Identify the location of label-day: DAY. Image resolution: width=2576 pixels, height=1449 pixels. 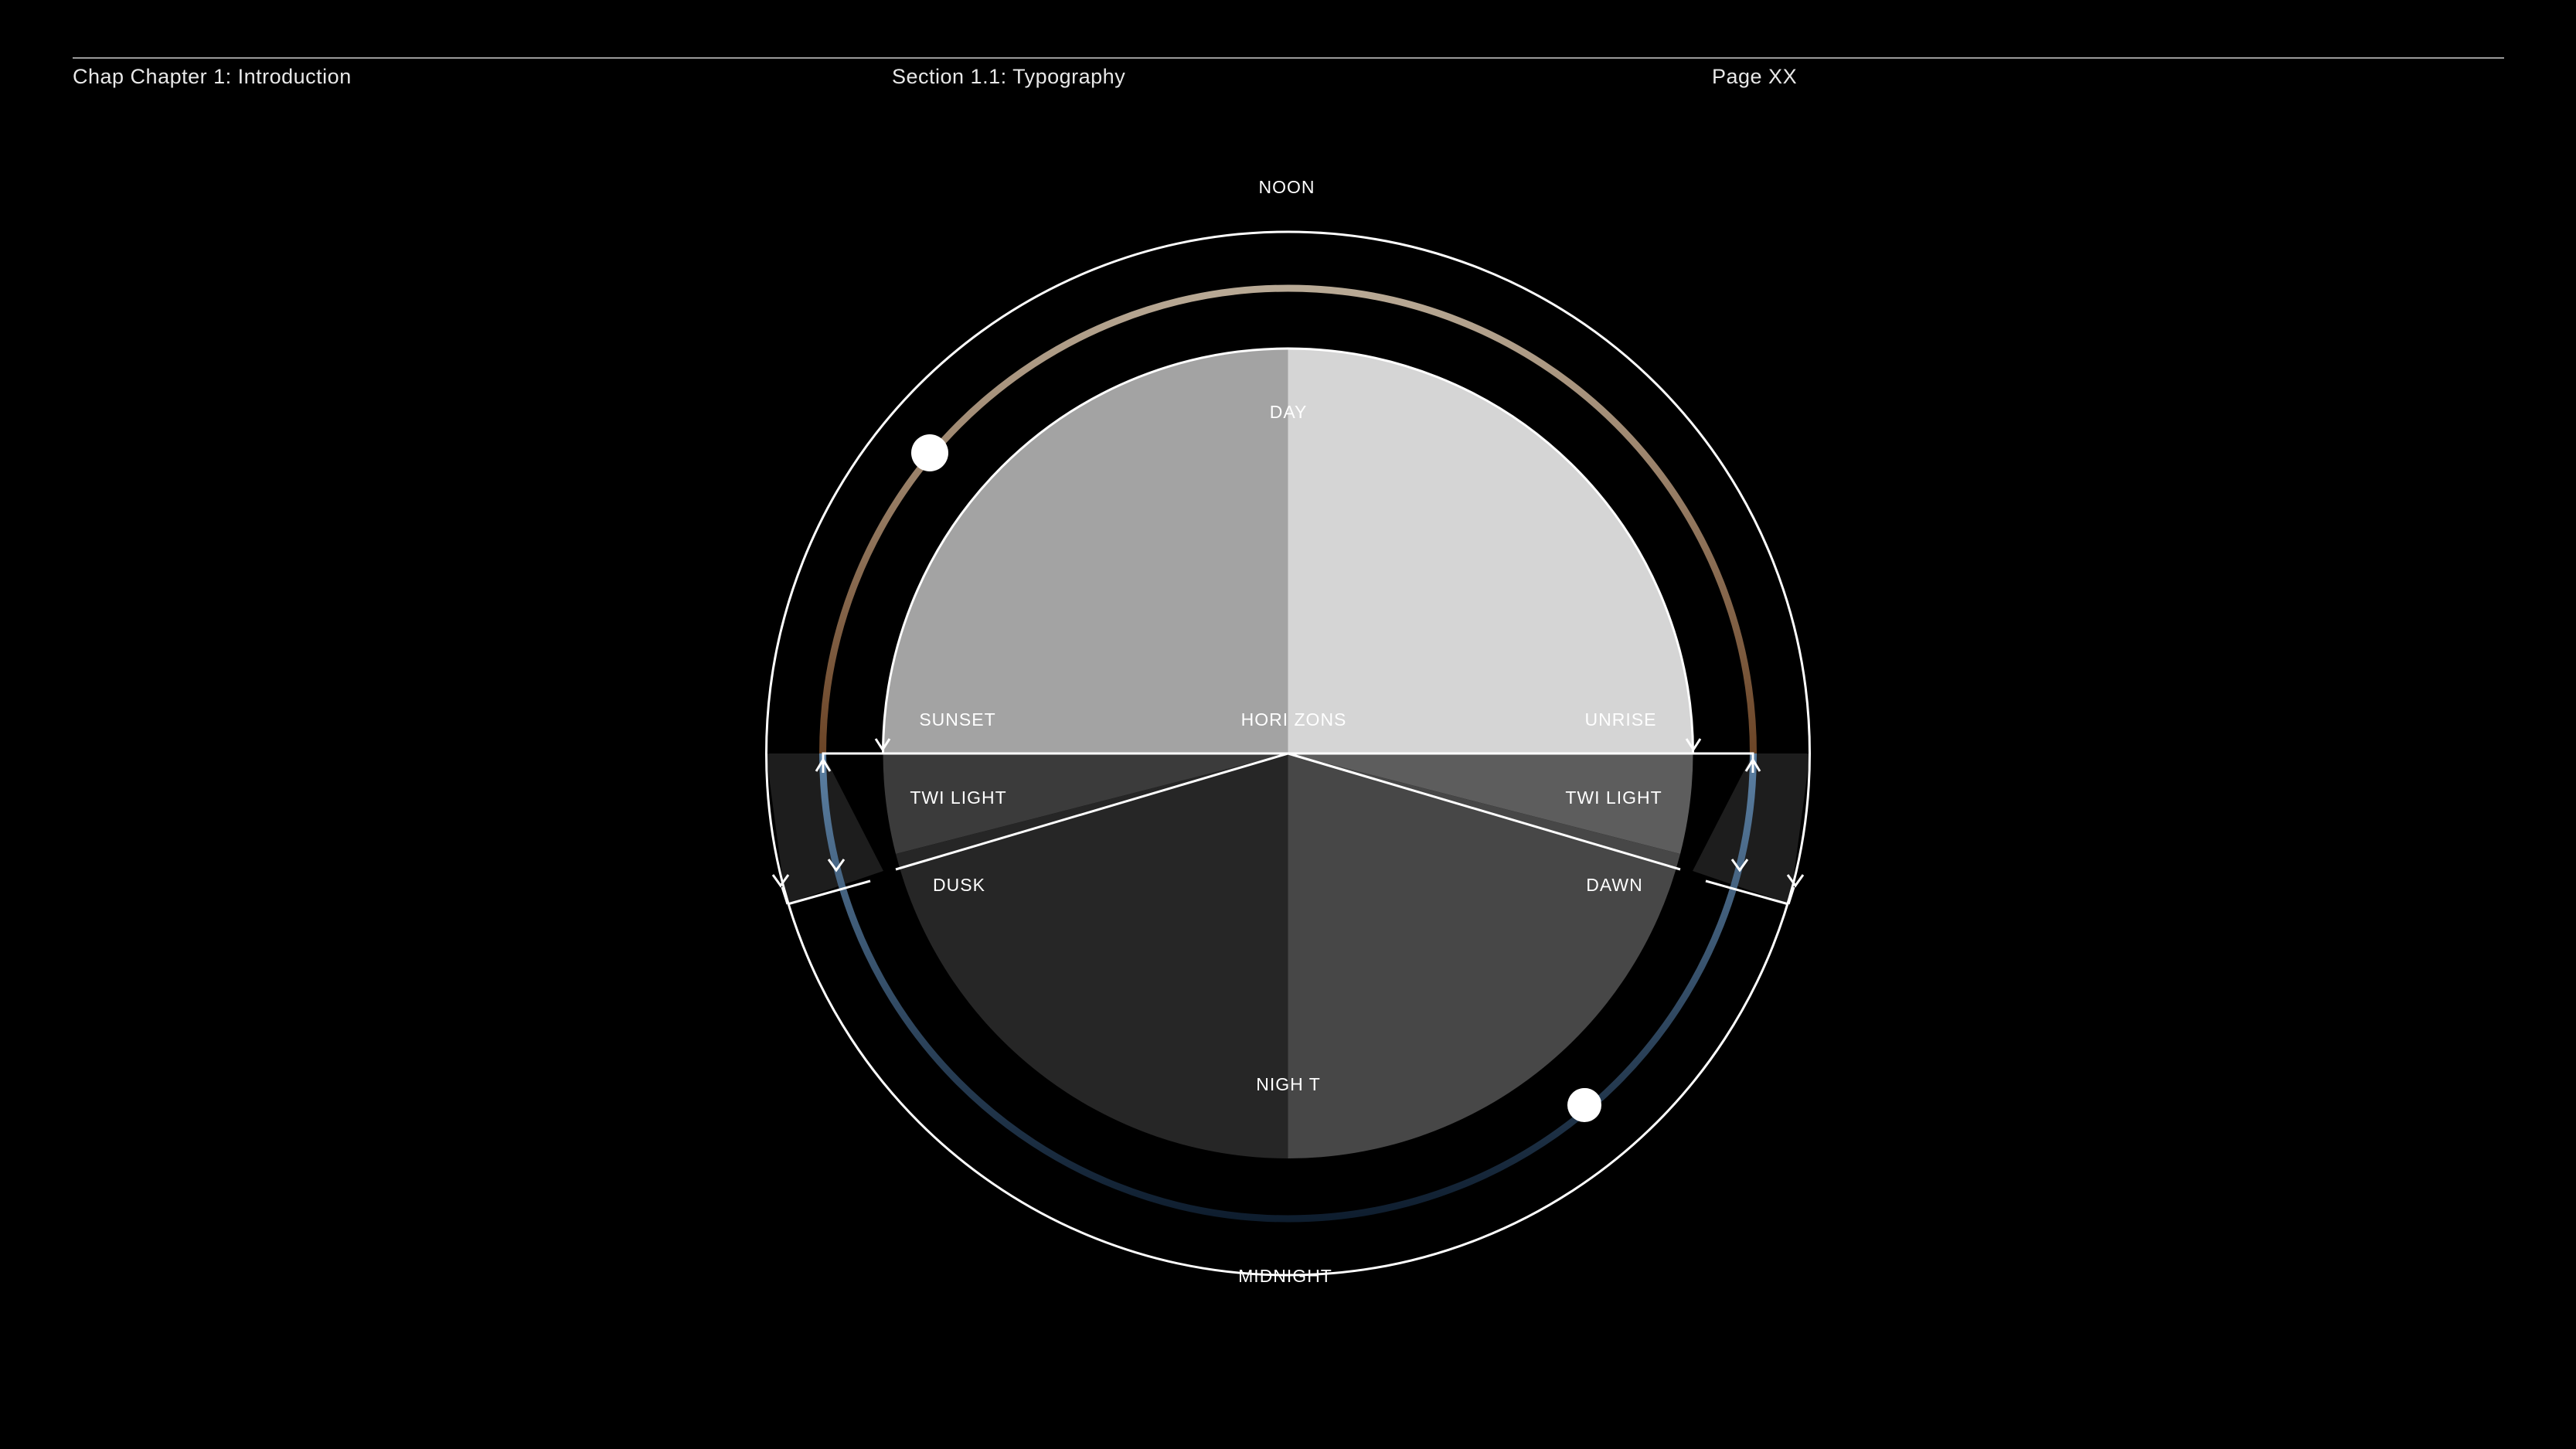
(1289, 412).